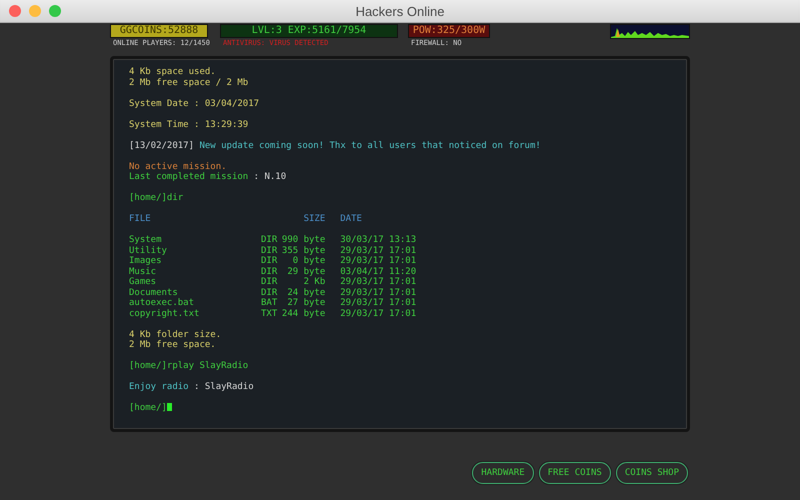 The height and width of the screenshot is (500, 800). Describe the element at coordinates (377, 271) in the screenshot. I see `table-cell-text: 03/04/17 11:20` at that location.